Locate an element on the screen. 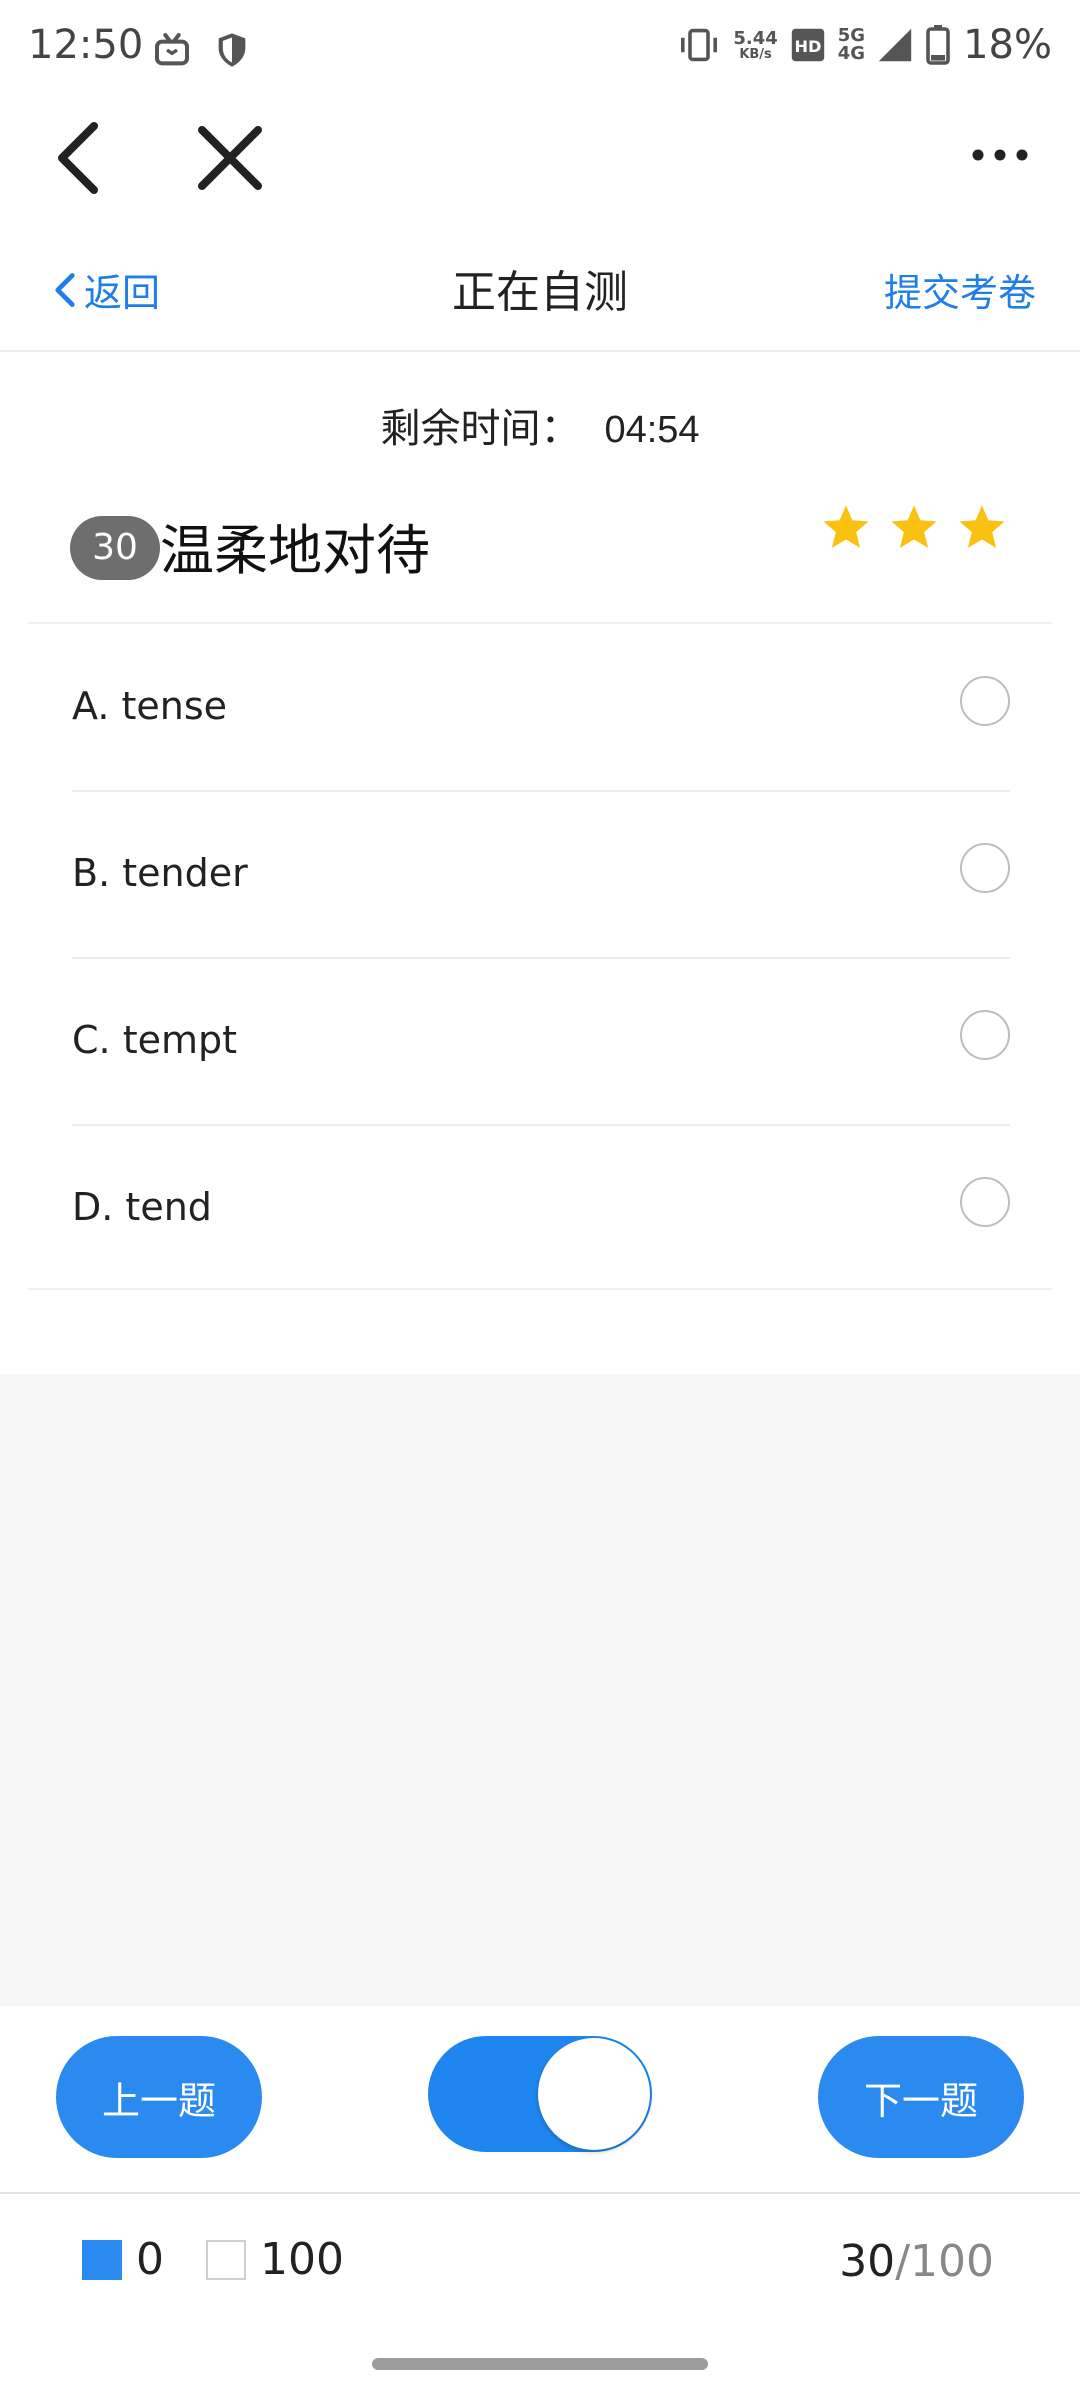 The width and height of the screenshot is (1080, 2400). more-options-icon is located at coordinates (1000, 155).